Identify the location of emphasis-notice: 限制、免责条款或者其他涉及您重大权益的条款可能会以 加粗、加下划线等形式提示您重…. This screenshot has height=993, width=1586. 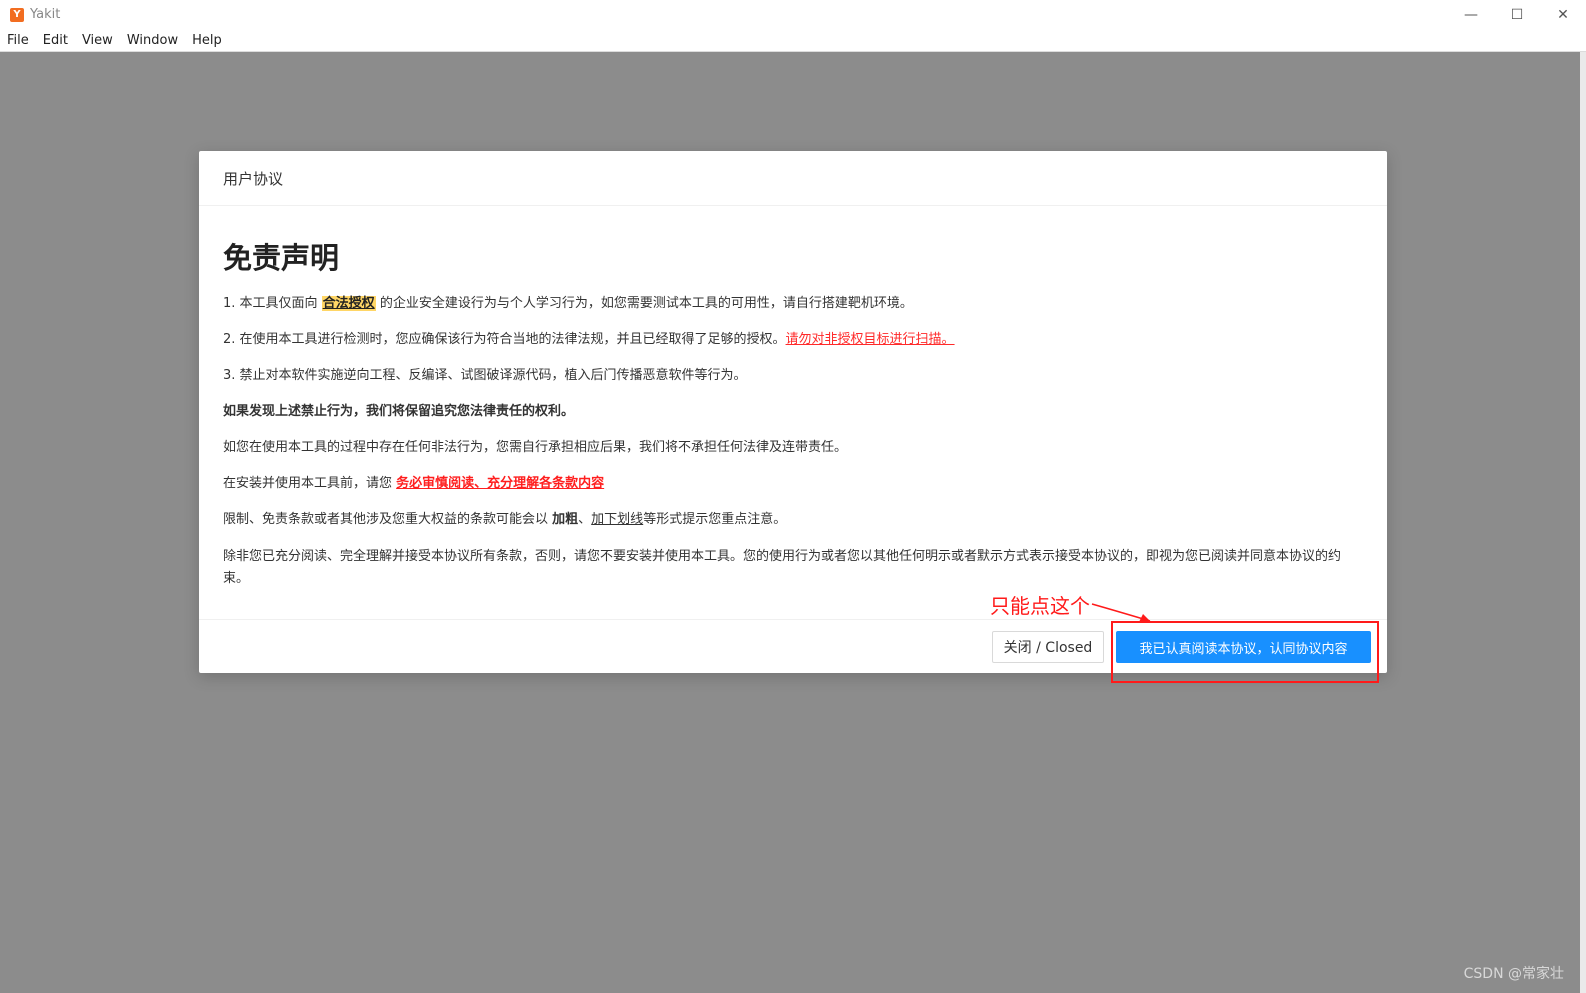
(793, 520).